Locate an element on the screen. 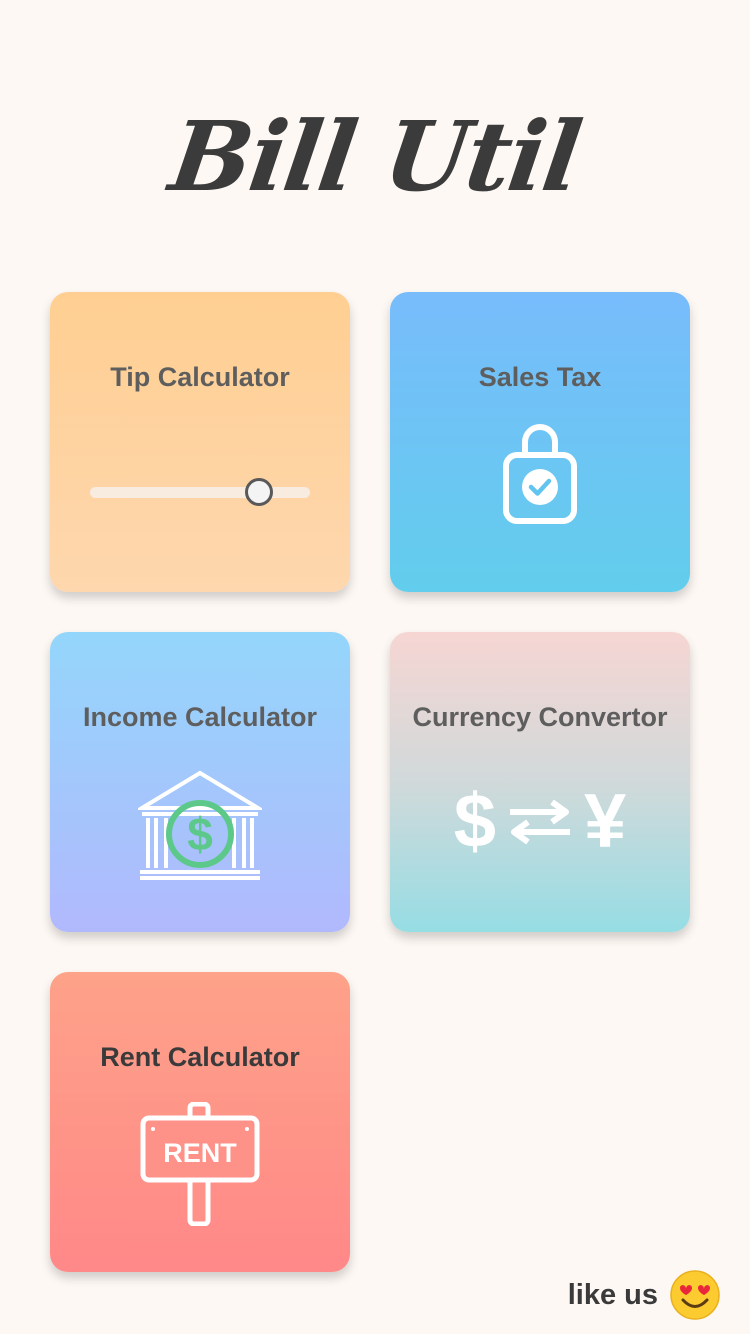 This screenshot has height=1334, width=750. rent-sign-text: RENT is located at coordinates (200, 1153).